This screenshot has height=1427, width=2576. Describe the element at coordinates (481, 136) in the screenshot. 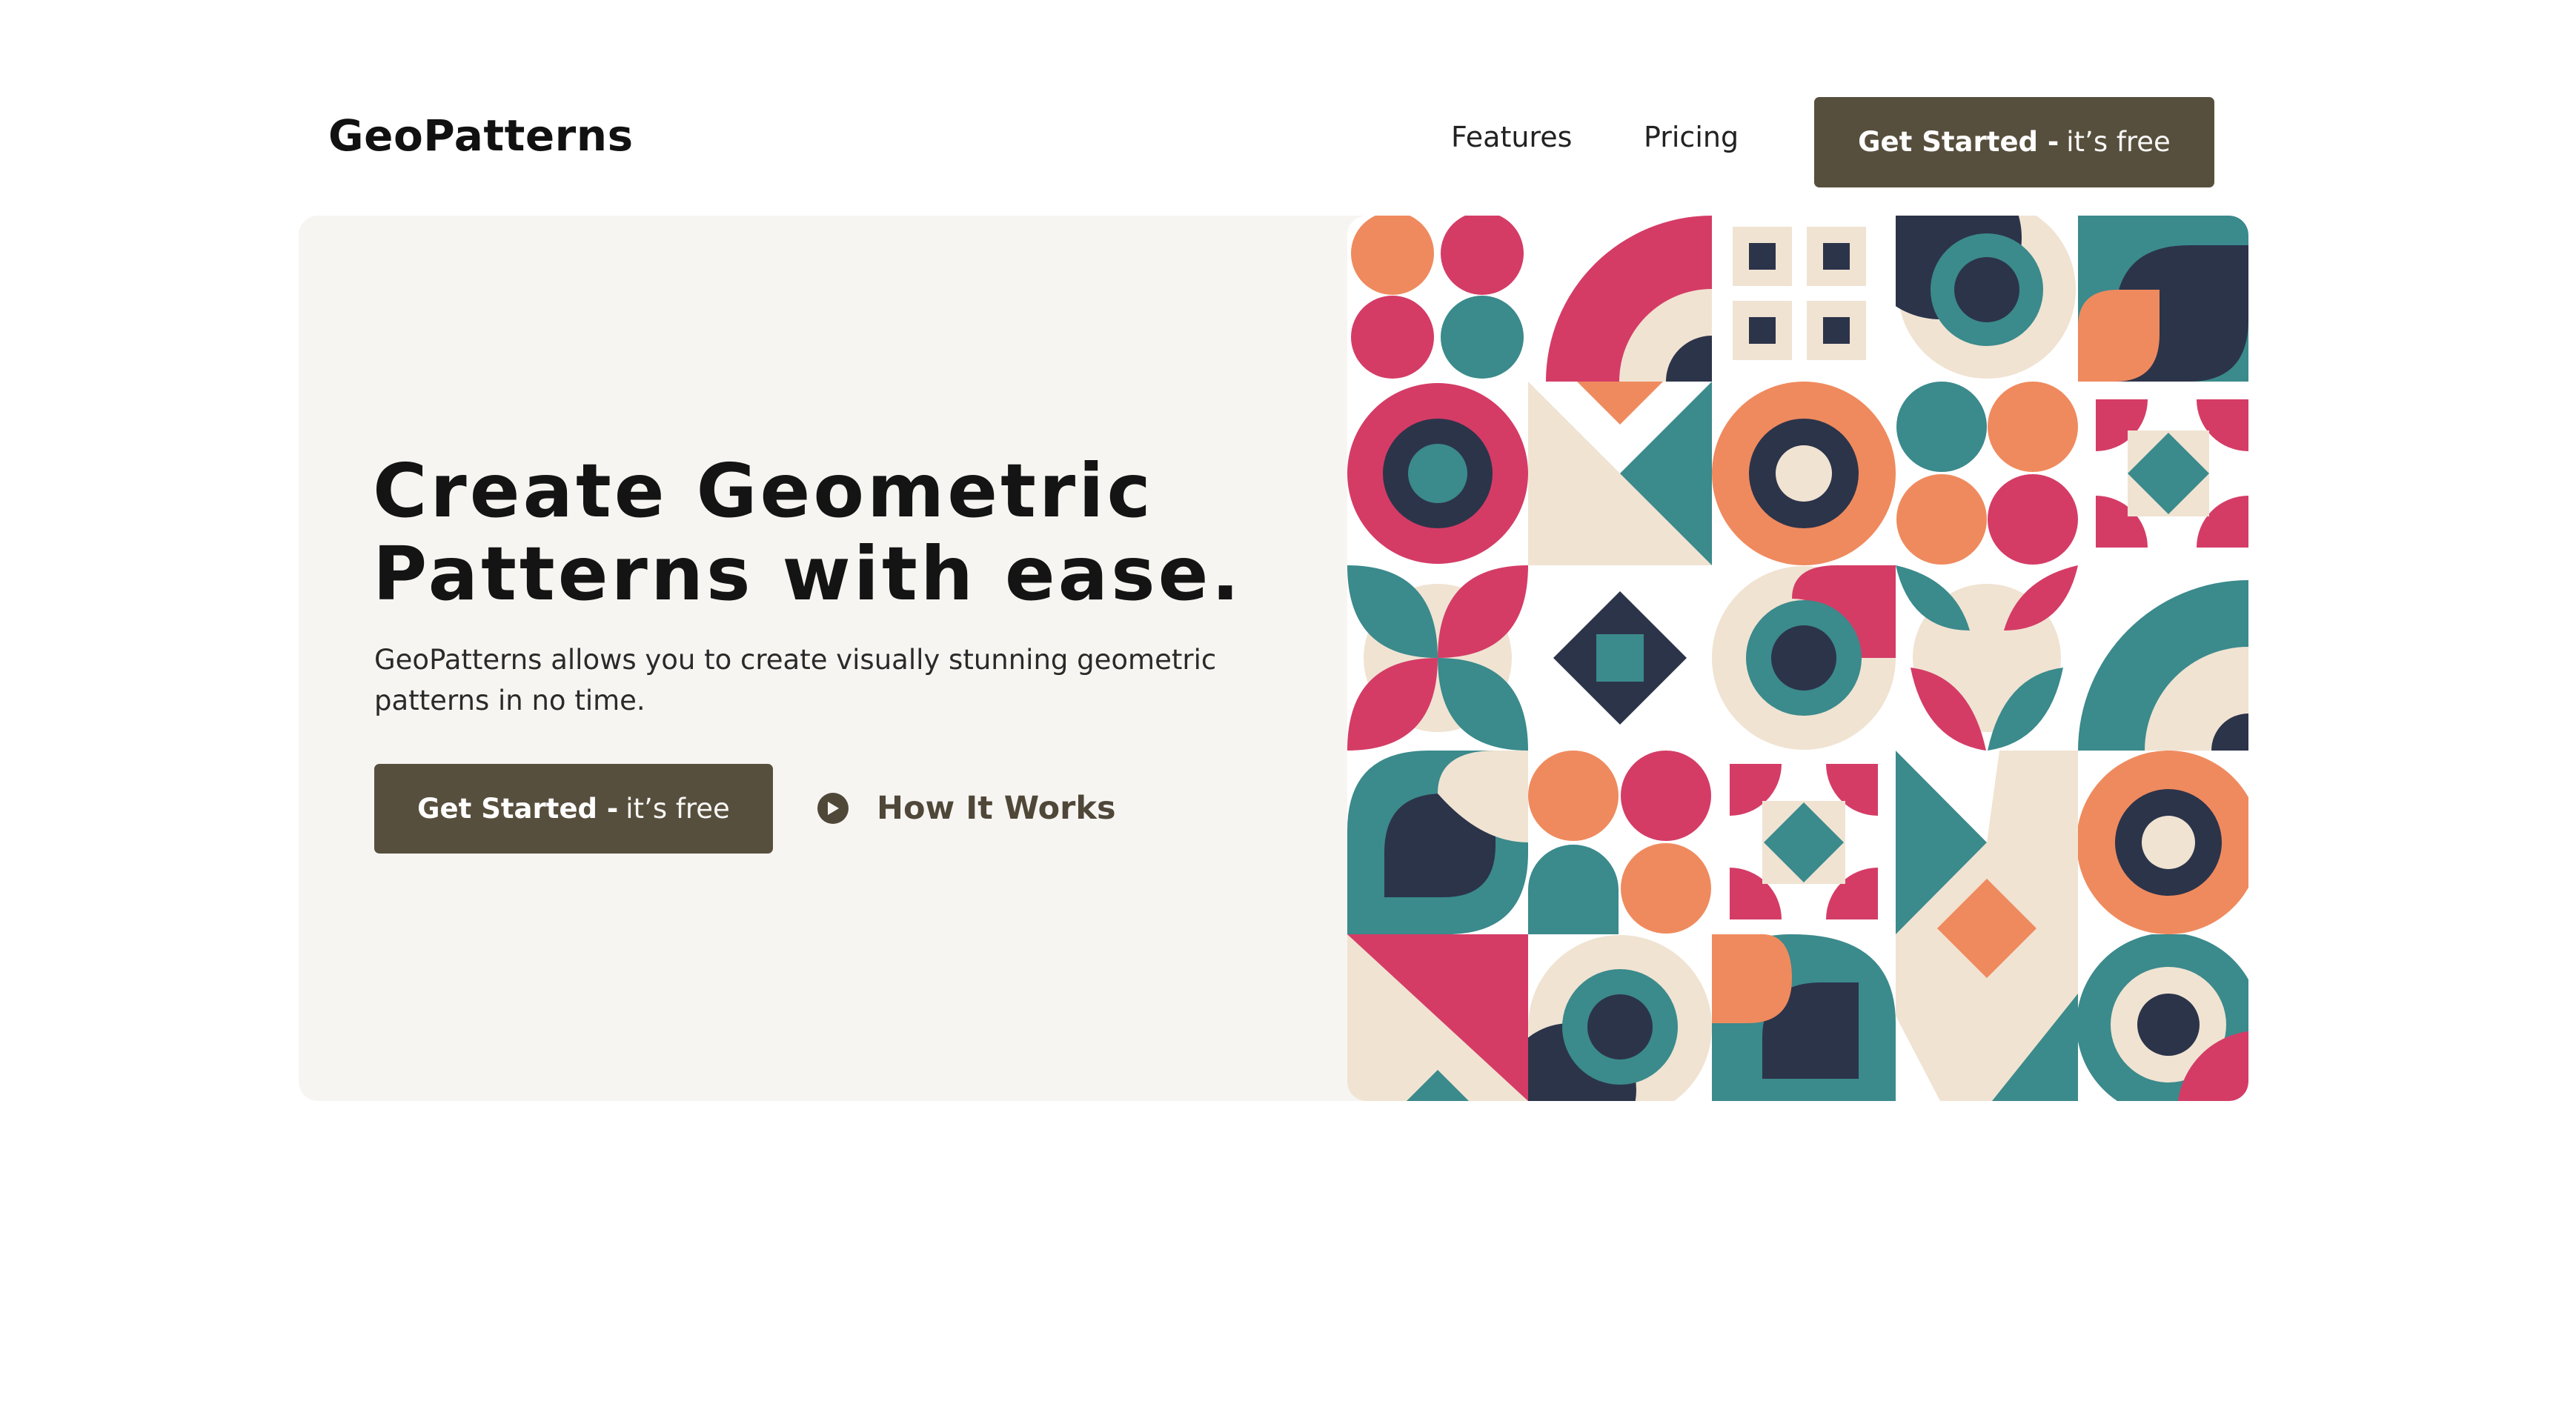

I see `logo: GeoPatterns` at that location.